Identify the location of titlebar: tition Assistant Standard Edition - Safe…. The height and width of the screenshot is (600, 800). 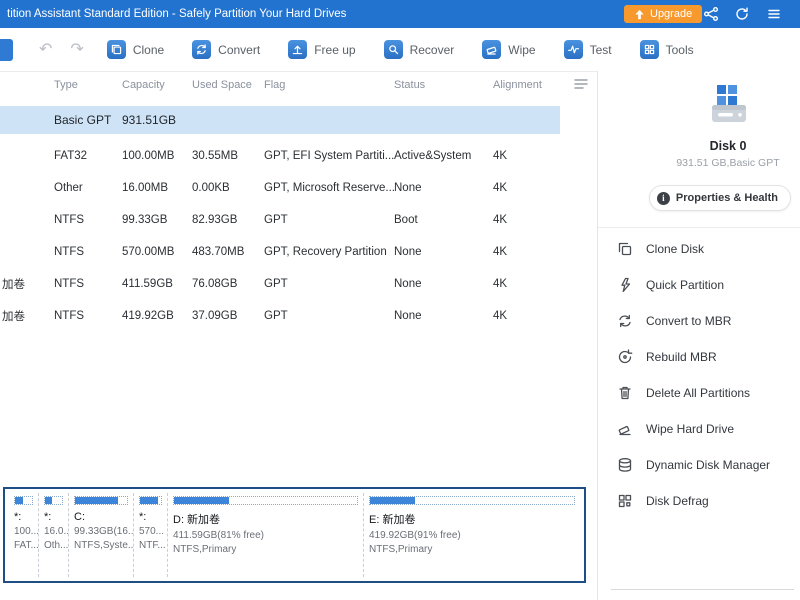
(400, 14).